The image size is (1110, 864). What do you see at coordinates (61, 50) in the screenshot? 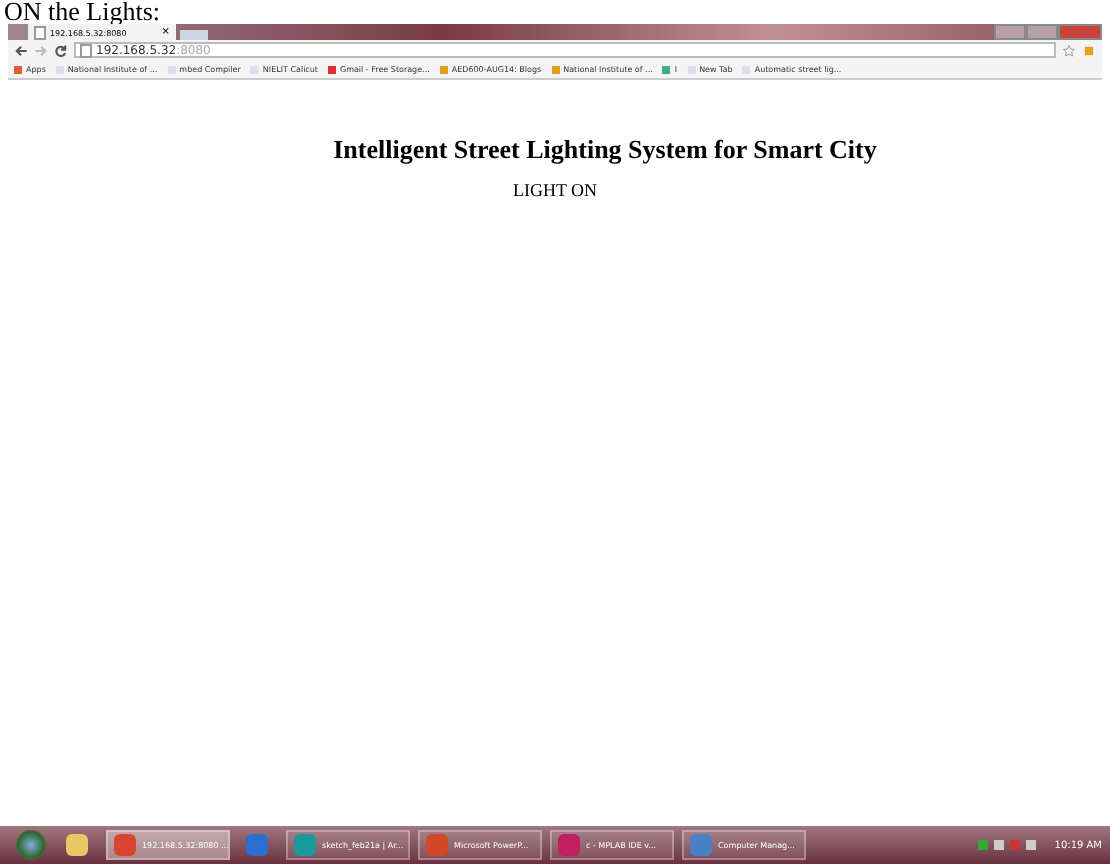
I see `reload-icon` at bounding box center [61, 50].